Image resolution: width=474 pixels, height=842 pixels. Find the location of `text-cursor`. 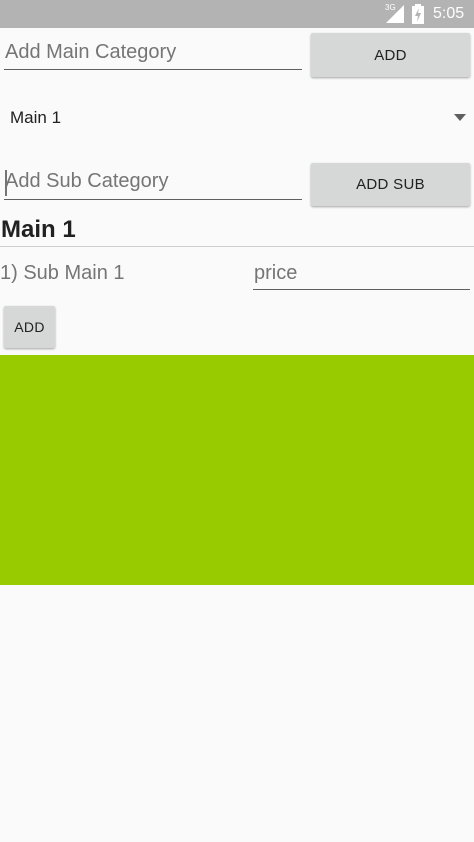

text-cursor is located at coordinates (6, 183).